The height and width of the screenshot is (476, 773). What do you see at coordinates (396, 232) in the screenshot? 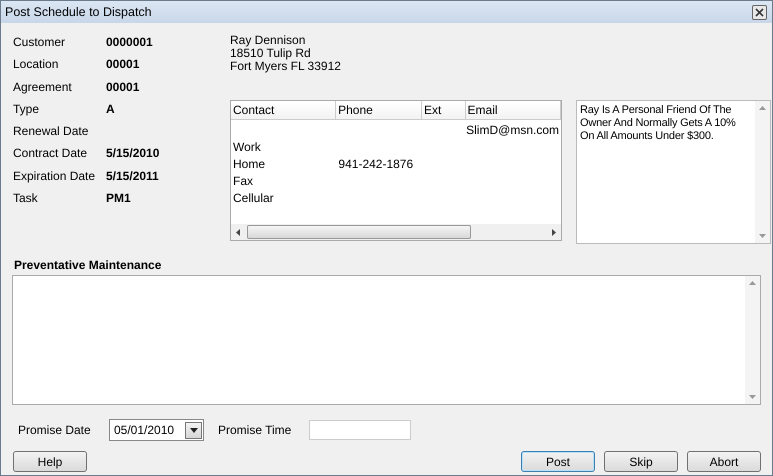
I see `horizontal-scrollbar` at bounding box center [396, 232].